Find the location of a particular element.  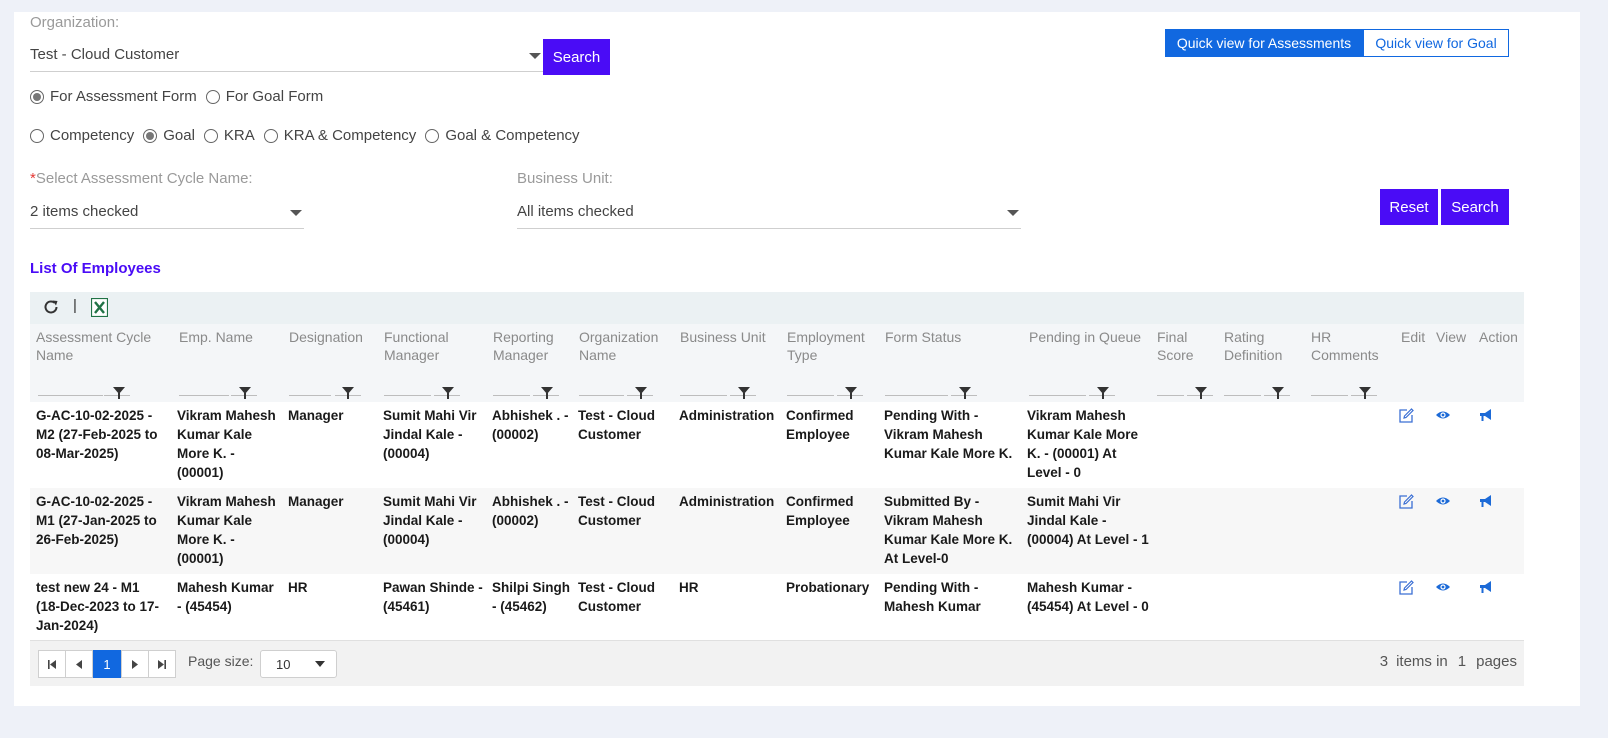

search-button: Search is located at coordinates (1475, 207).